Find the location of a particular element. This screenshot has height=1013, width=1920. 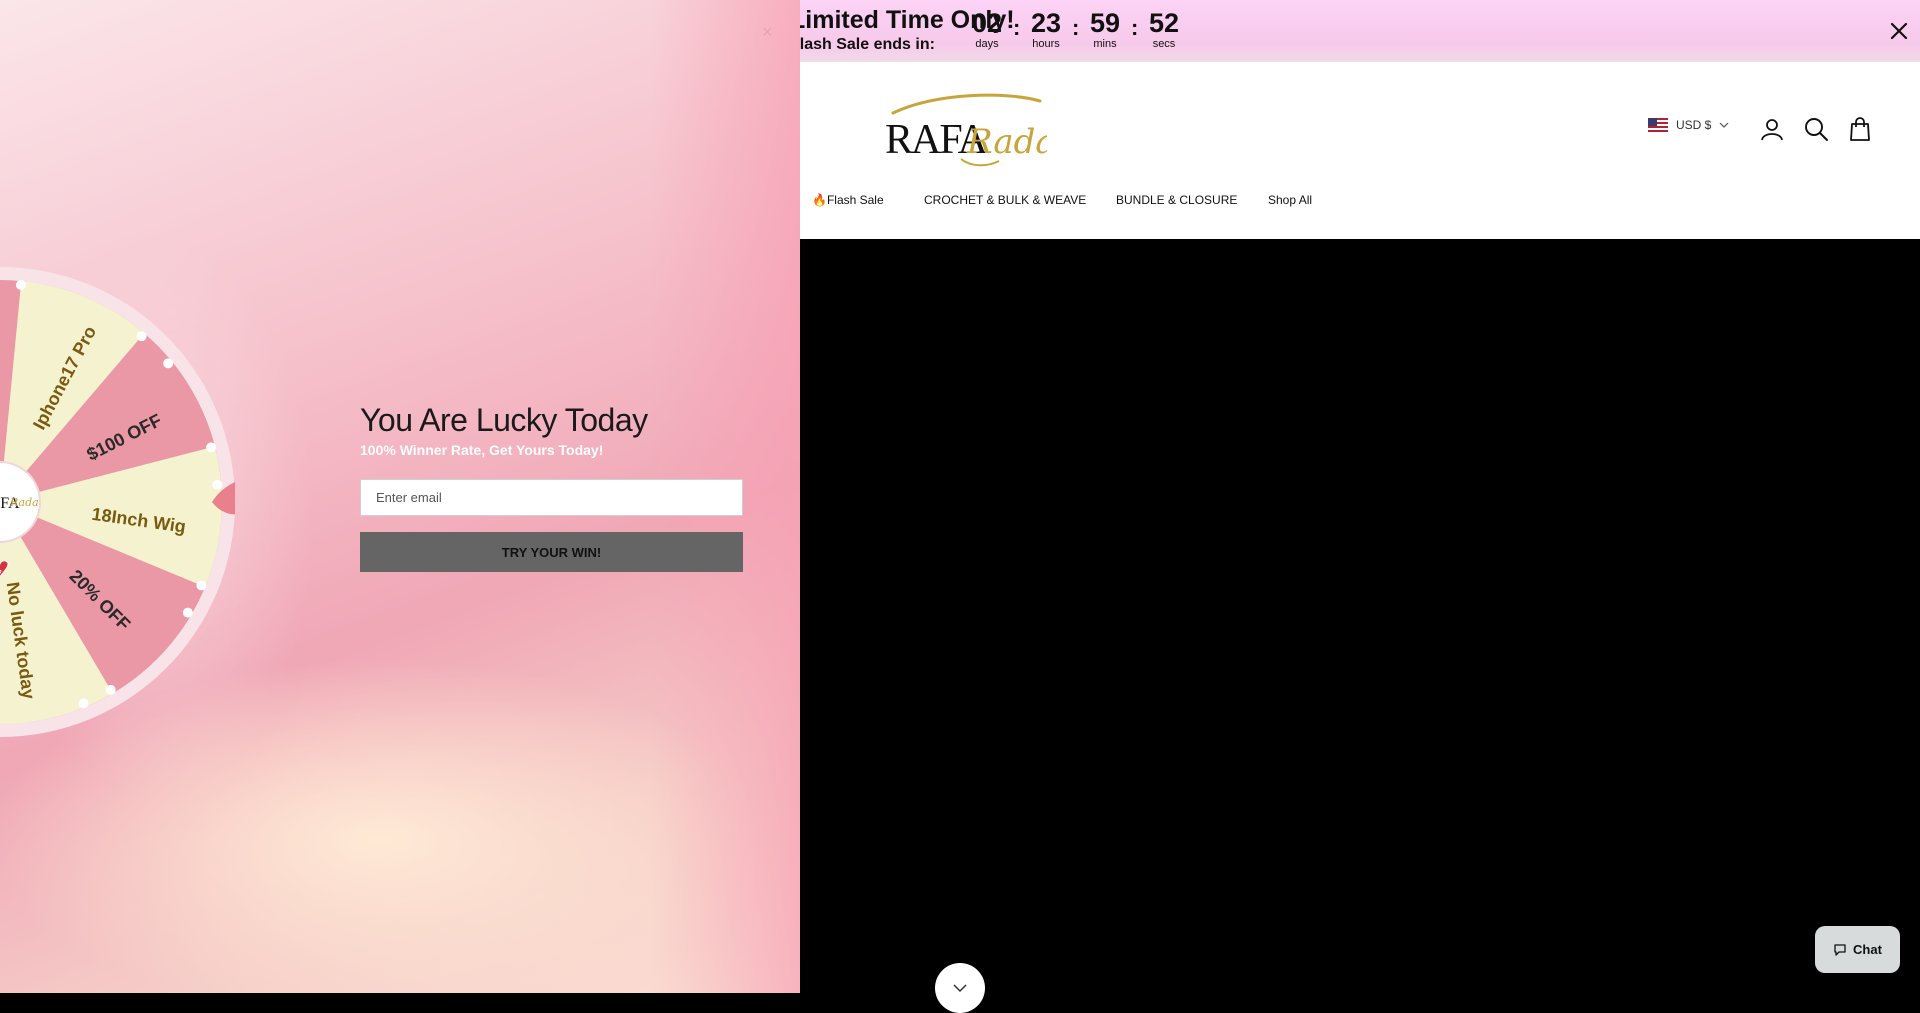

countdown-mins: 59 mins is located at coordinates (1105, 29).